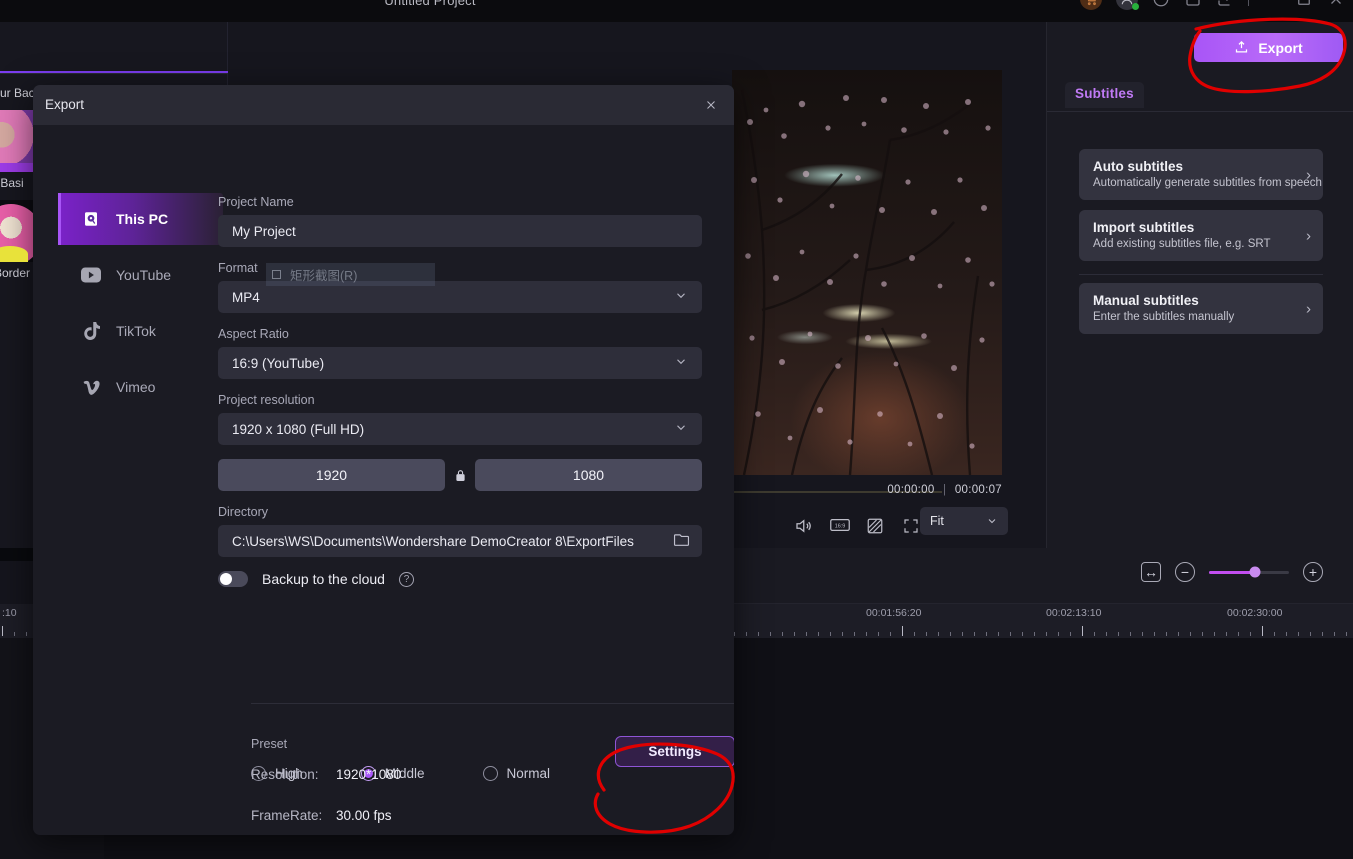  I want to click on volume-icon, so click(803, 526).